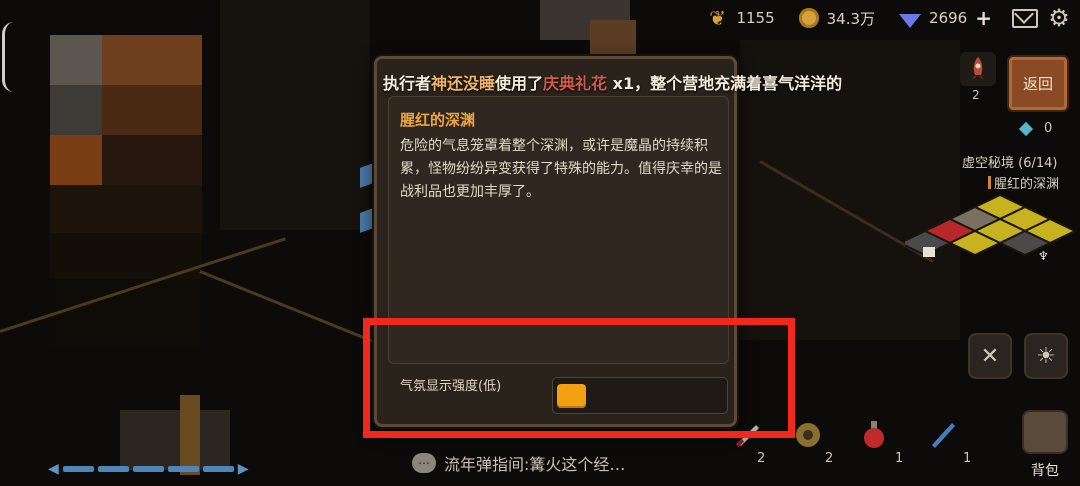 This screenshot has width=1080, height=486. Describe the element at coordinates (1043, 256) in the screenshot. I see `trap-icon: ♆` at that location.